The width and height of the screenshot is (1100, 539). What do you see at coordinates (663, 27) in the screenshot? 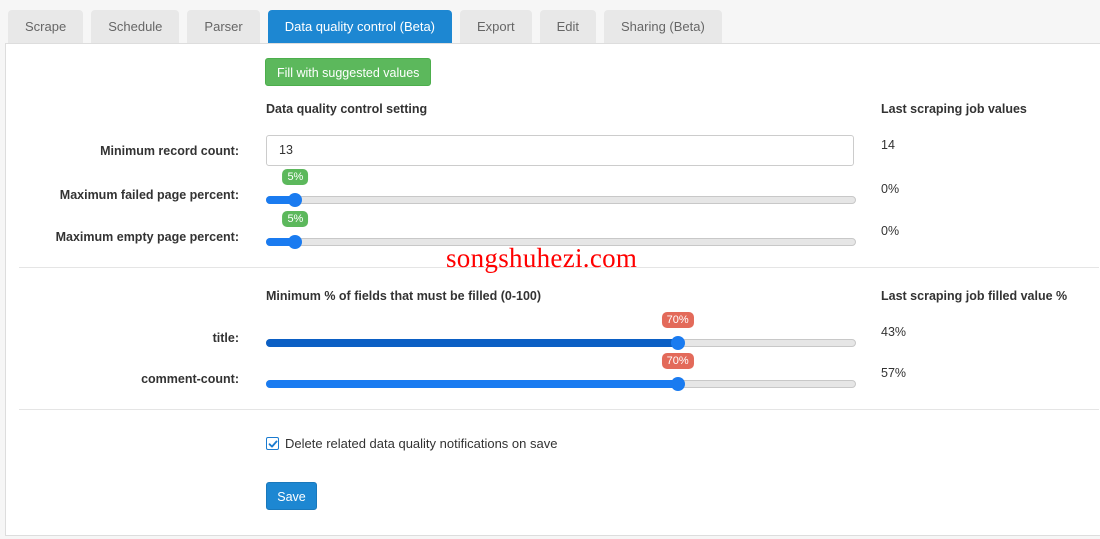
I see `tab-sharing: Sharing (Beta)` at bounding box center [663, 27].